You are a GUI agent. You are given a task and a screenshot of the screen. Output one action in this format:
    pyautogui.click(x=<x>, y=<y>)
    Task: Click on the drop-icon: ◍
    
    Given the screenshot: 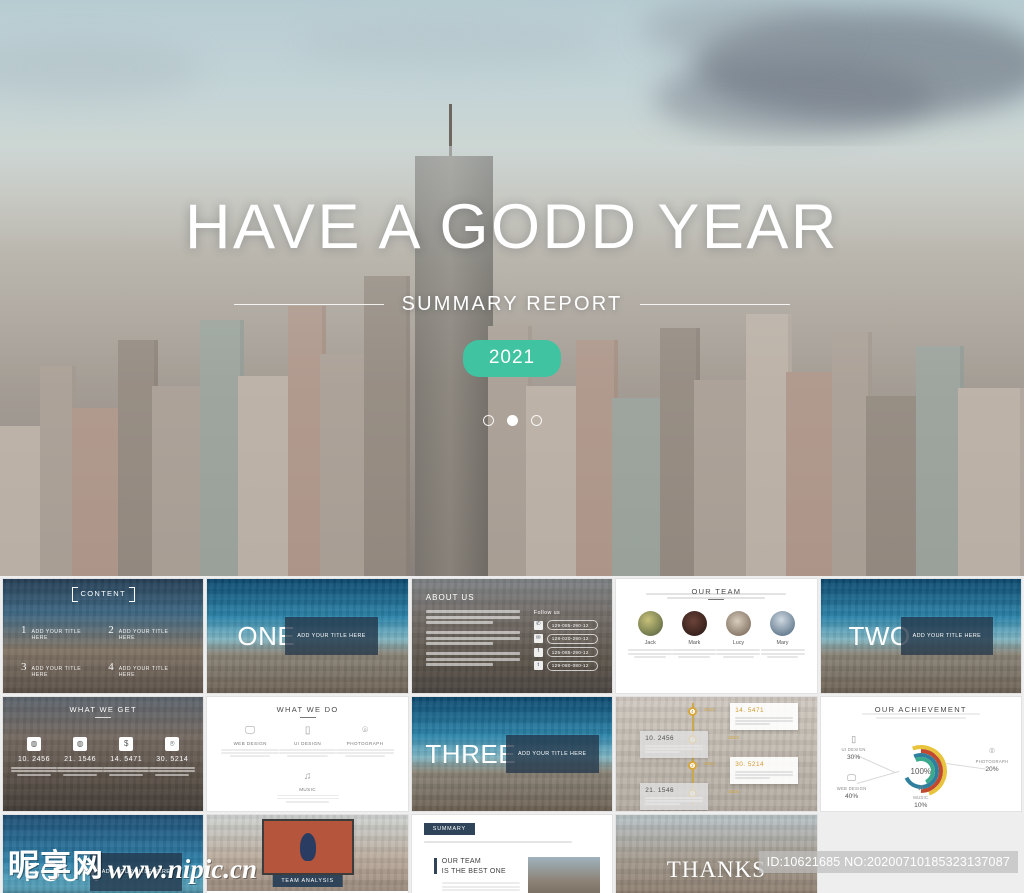 What is the action you would take?
    pyautogui.click(x=34, y=744)
    